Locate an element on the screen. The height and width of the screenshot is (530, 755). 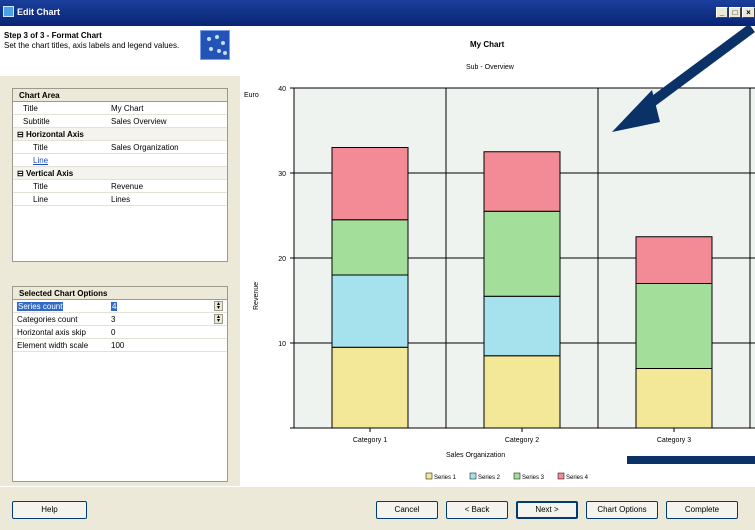
element-width-scale-row: Element width scale 100 is located at coordinates (120, 345).